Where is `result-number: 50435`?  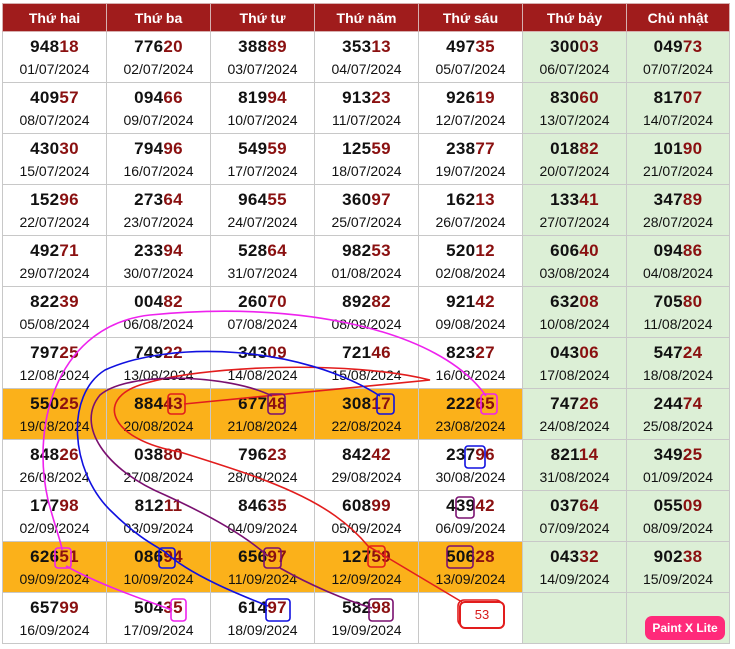 result-number: 50435 is located at coordinates (158, 608).